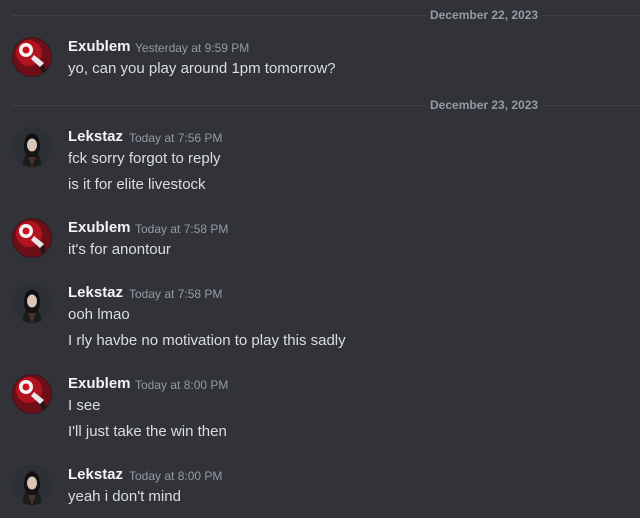 The height and width of the screenshot is (518, 640). Describe the element at coordinates (137, 184) in the screenshot. I see `message-text: is it for elite livestock` at that location.